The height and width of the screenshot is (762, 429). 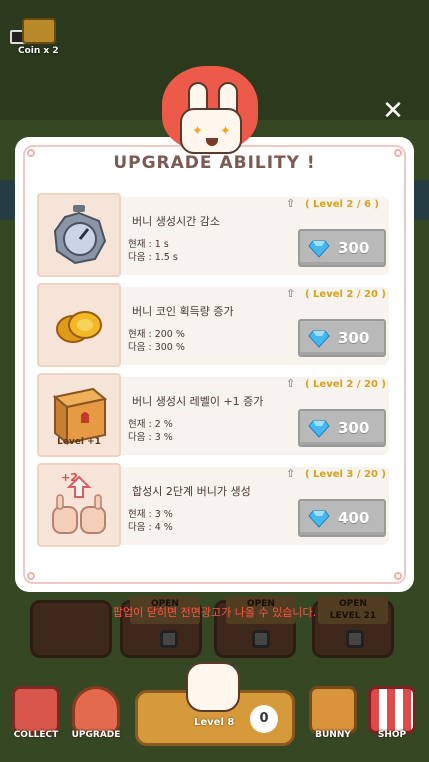 I want to click on stopwatch-icon, so click(x=79, y=235).